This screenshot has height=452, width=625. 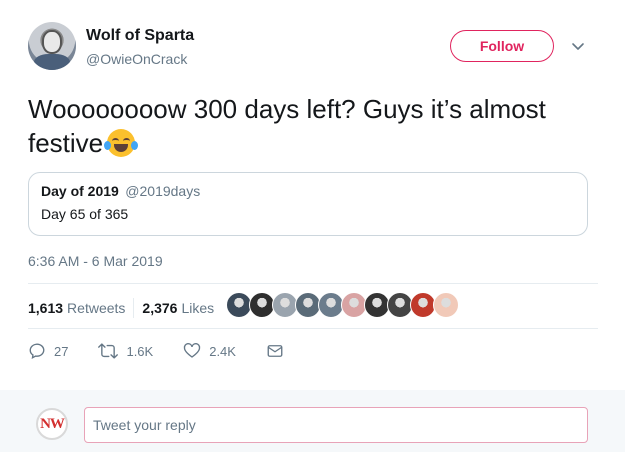 I want to click on quoted-author-name: Day of 2019, so click(x=80, y=191).